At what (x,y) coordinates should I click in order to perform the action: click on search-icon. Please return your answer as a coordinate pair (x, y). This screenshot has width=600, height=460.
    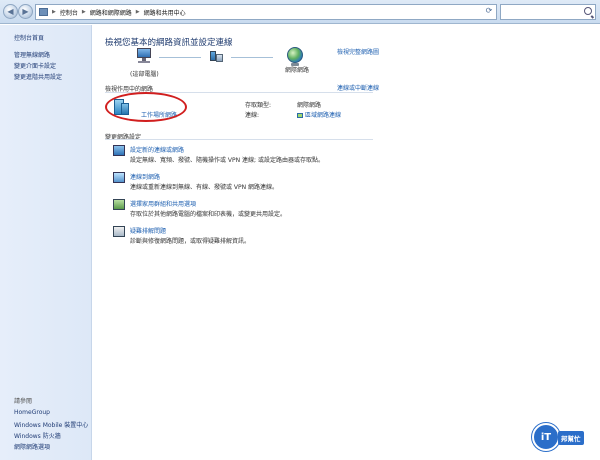
    Looking at the image, I should click on (588, 11).